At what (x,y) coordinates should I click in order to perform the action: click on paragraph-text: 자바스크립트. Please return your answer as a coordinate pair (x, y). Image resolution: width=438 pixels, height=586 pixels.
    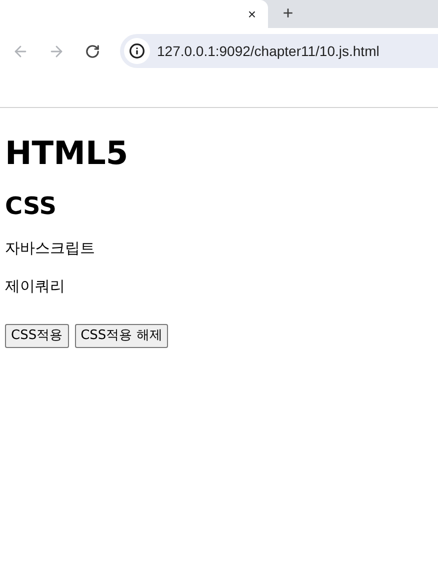
    Looking at the image, I should click on (50, 248).